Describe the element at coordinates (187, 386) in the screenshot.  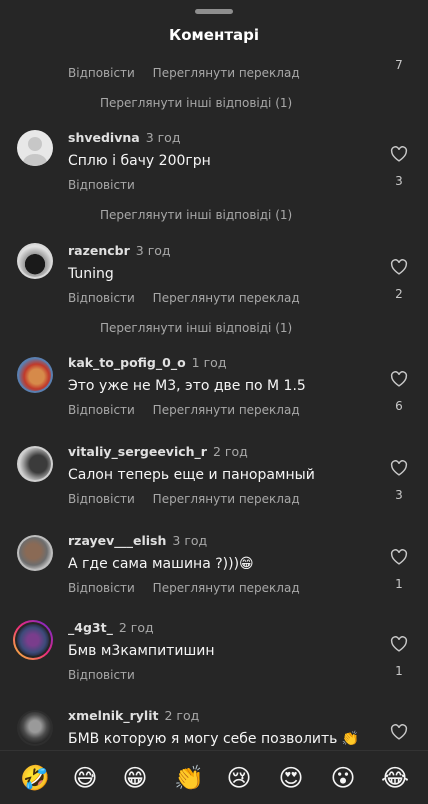
I see `comment-text: Это уже не М3, это две по М 1.5` at that location.